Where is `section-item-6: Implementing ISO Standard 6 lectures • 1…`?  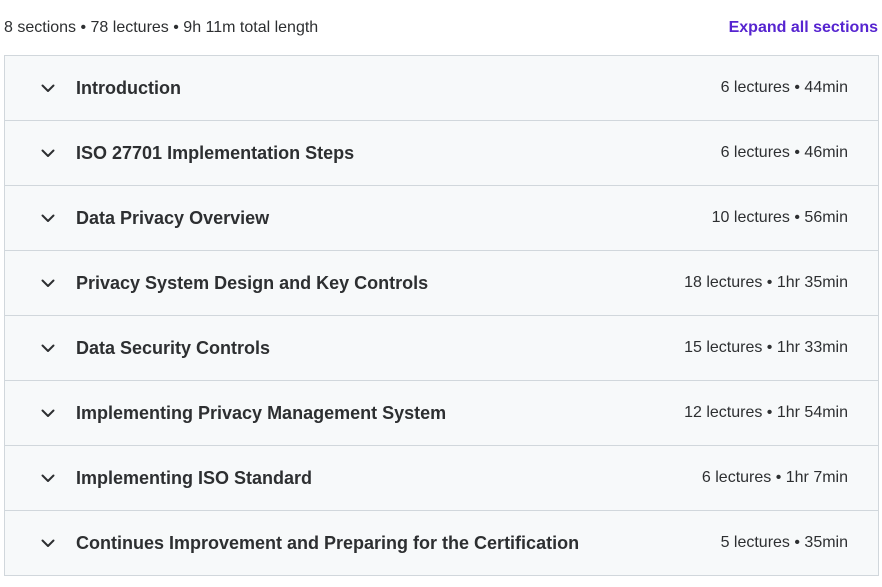
section-item-6: Implementing ISO Standard 6 lectures • 1… is located at coordinates (441, 478).